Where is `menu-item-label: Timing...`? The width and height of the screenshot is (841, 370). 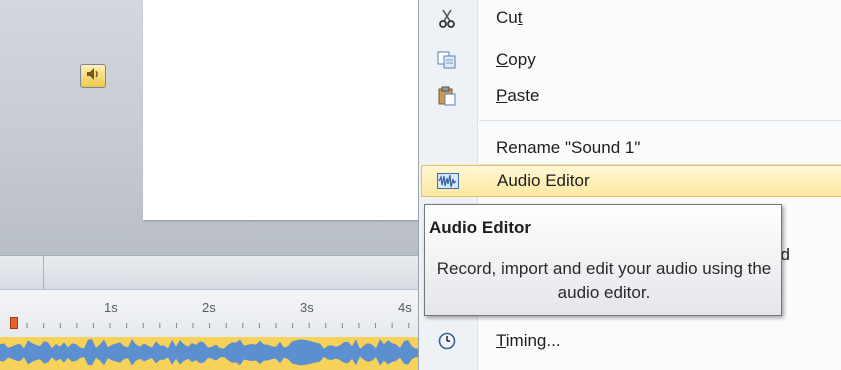 menu-item-label: Timing... is located at coordinates (528, 340).